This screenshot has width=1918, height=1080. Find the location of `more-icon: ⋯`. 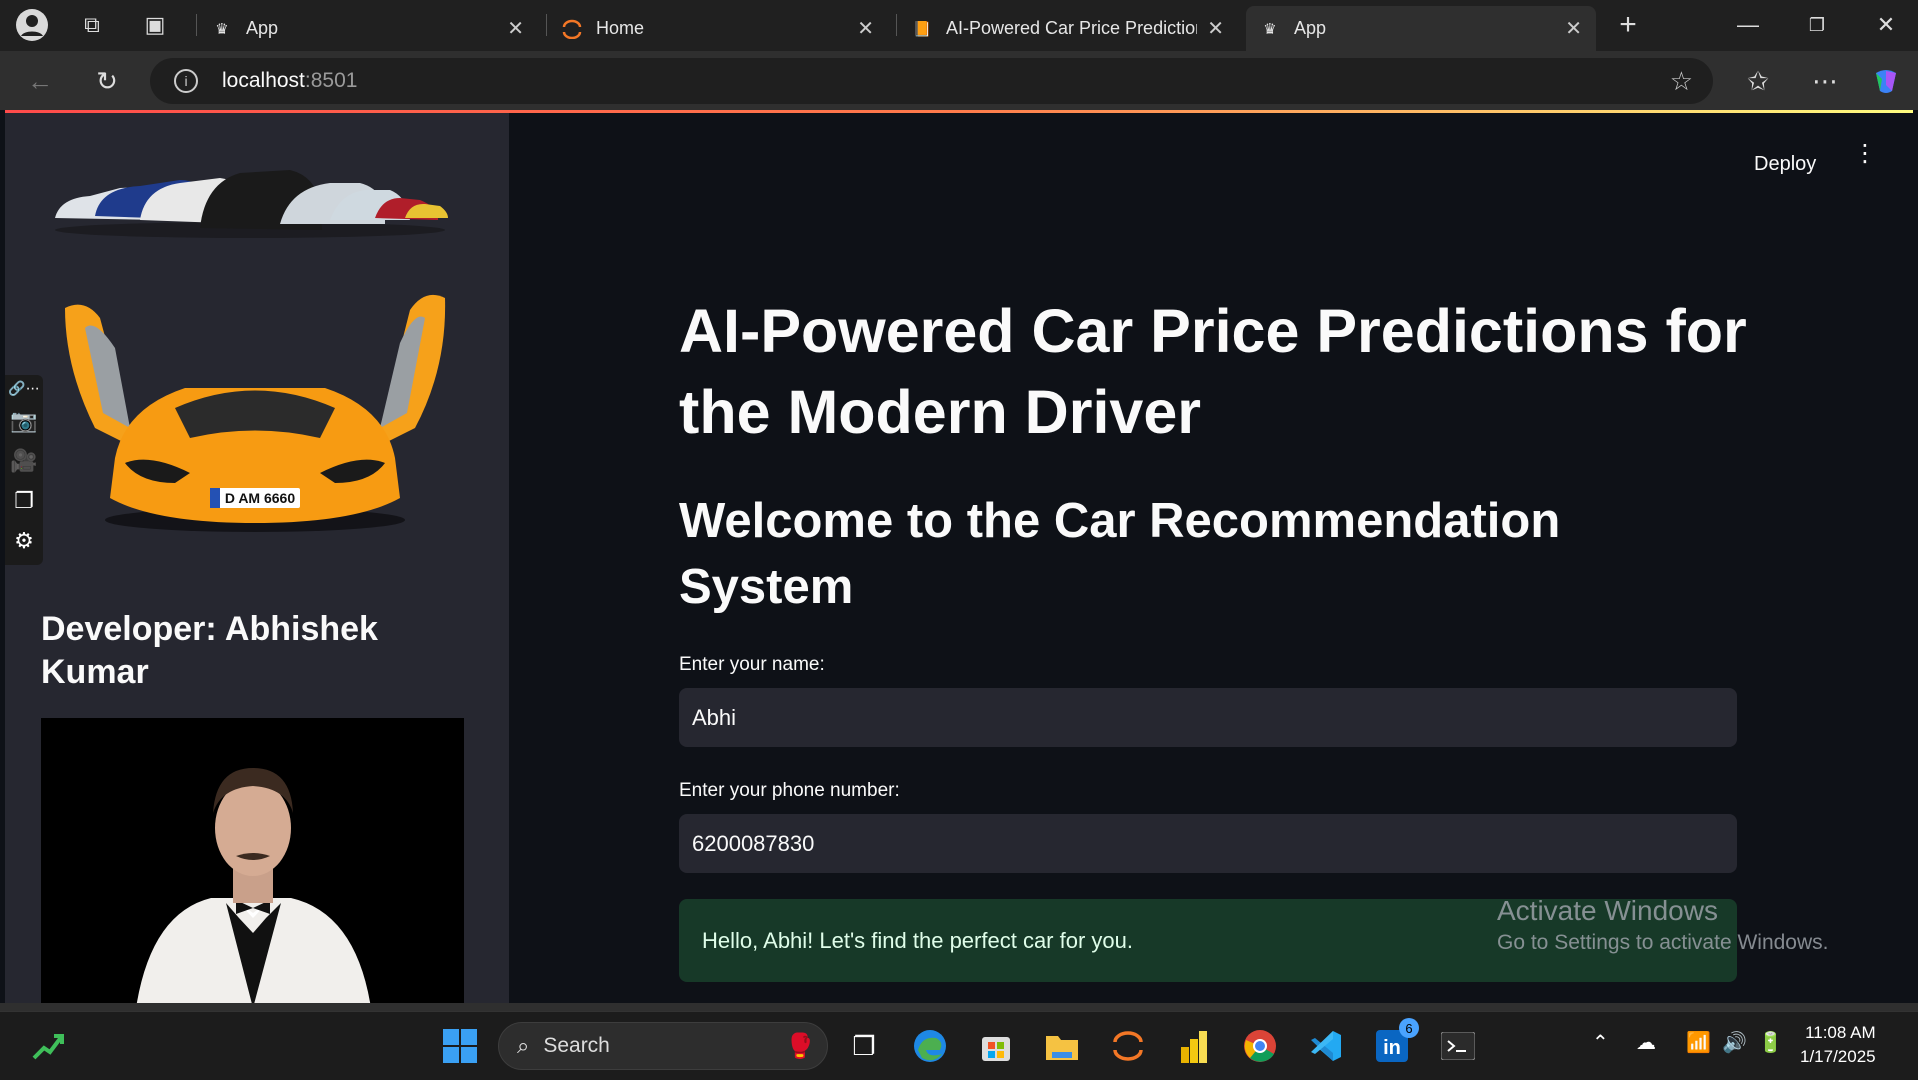

more-icon: ⋯ is located at coordinates (1825, 81).